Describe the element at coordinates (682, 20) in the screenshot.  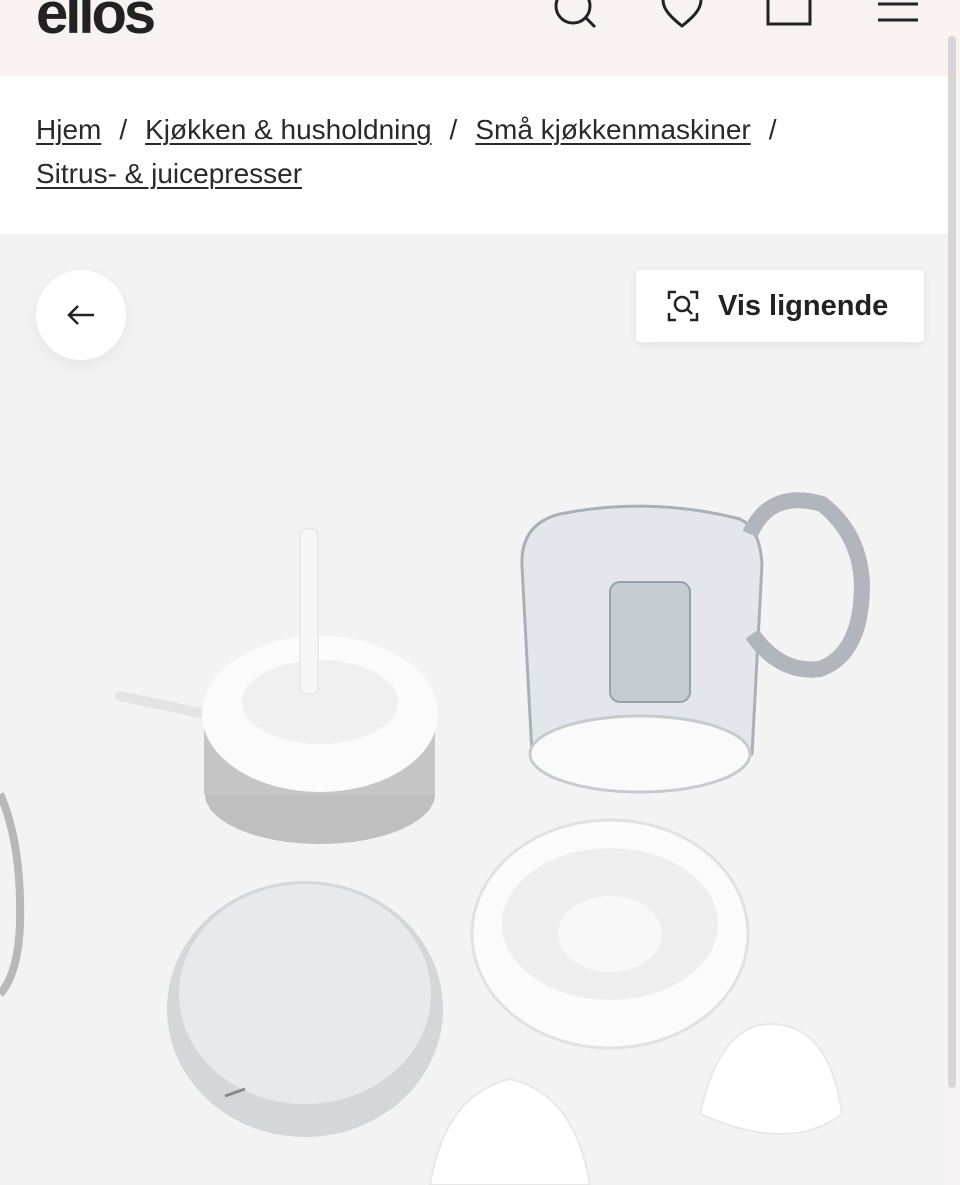
I see `heart-icon` at that location.